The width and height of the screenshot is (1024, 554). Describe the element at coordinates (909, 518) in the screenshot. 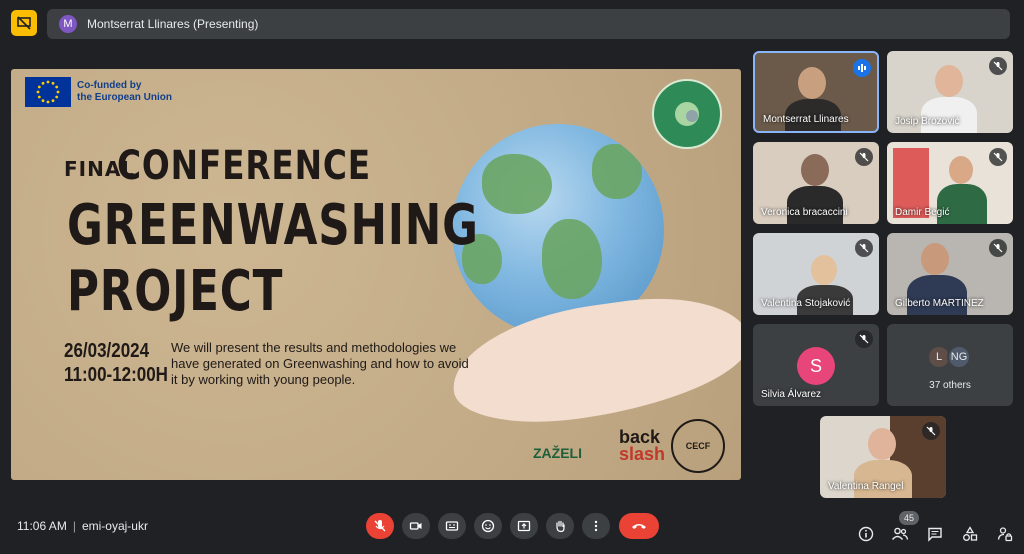

I see `people-count-badge: 45` at that location.